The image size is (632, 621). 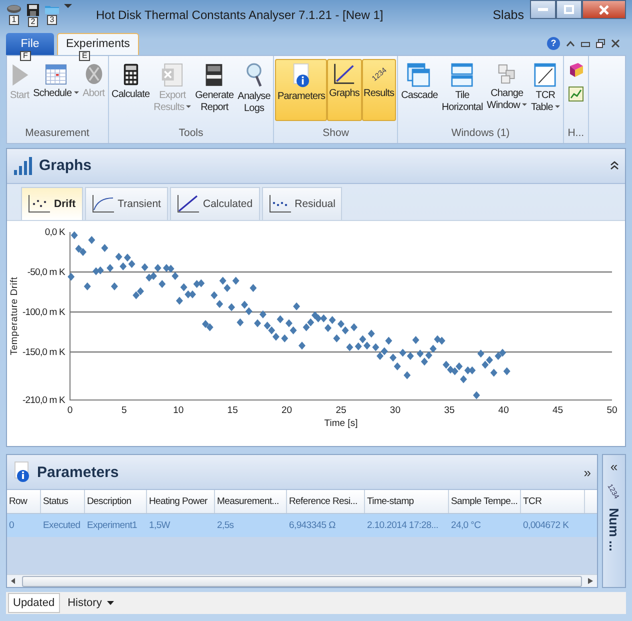 I want to click on table-cell-text: 0,004672 K, so click(x=546, y=526).